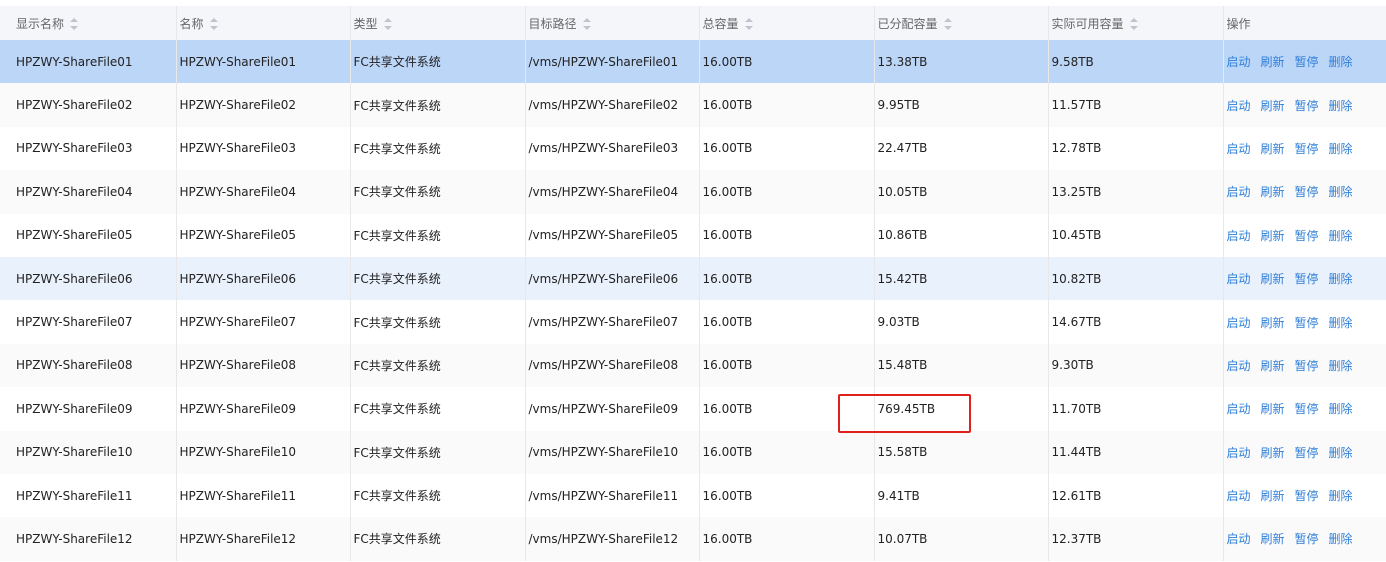  Describe the element at coordinates (961, 23) in the screenshot. I see `column-header-allocated: 已分配容量` at that location.